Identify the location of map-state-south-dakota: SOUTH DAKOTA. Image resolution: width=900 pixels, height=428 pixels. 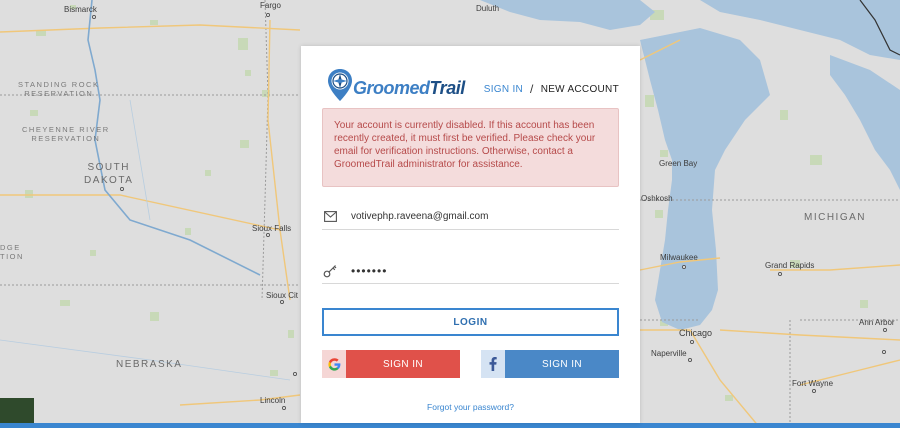
(109, 174).